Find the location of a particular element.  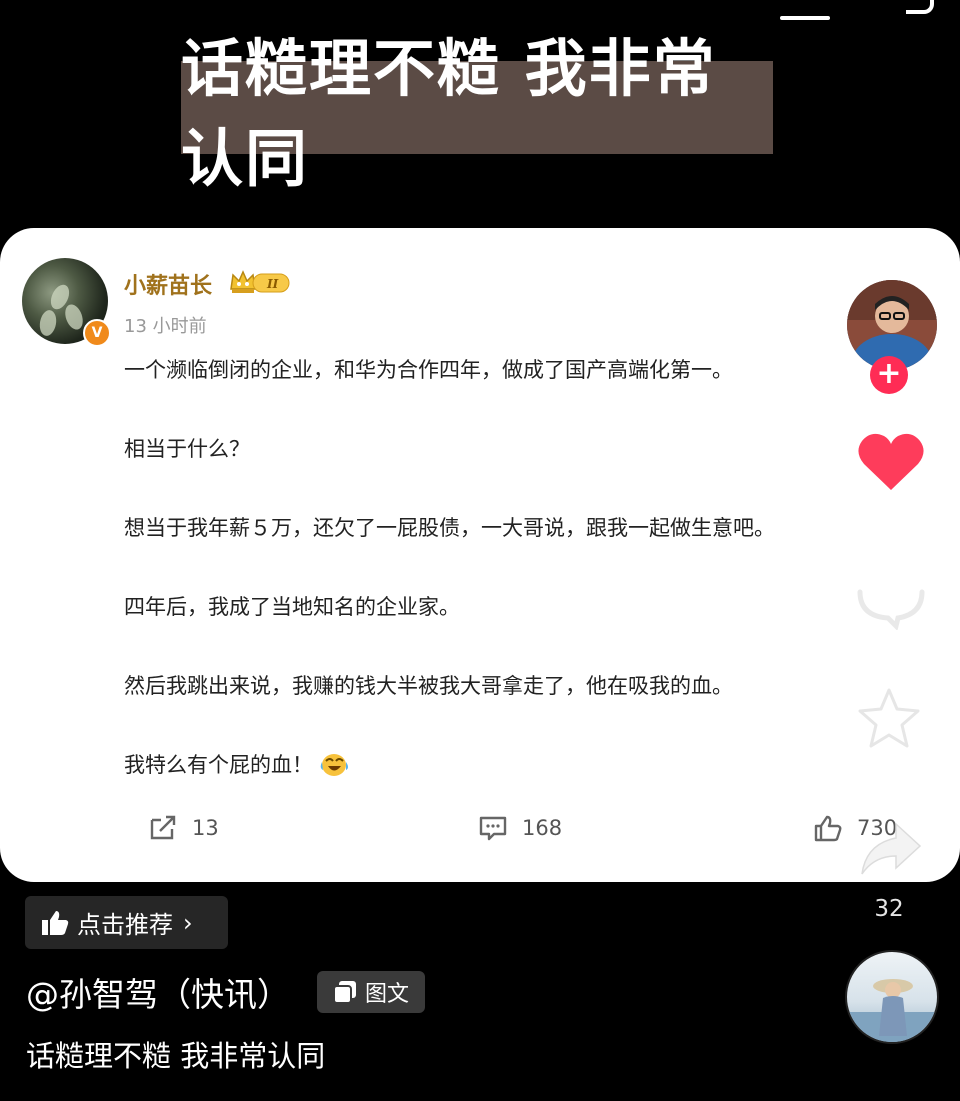

comment-icon is located at coordinates (493, 828).